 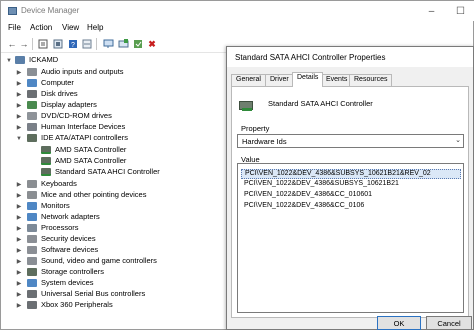 What do you see at coordinates (115, 261) in the screenshot?
I see `tree-item-sound: ▶ Sound, video and game controllers` at bounding box center [115, 261].